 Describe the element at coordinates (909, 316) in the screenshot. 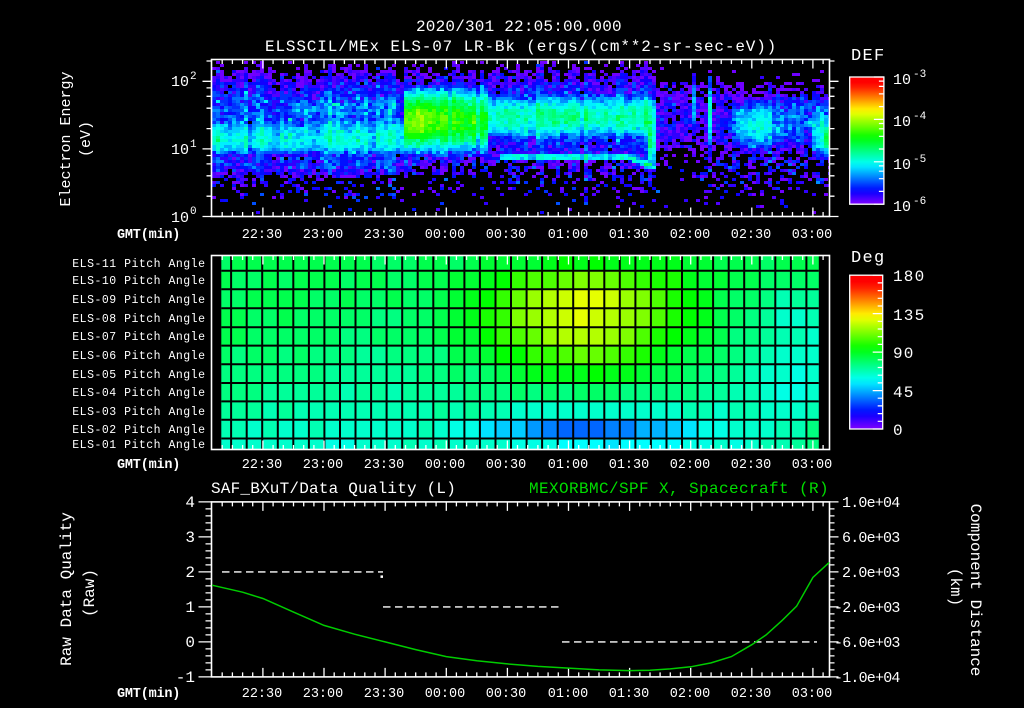

I see `svg-text: 135` at that location.